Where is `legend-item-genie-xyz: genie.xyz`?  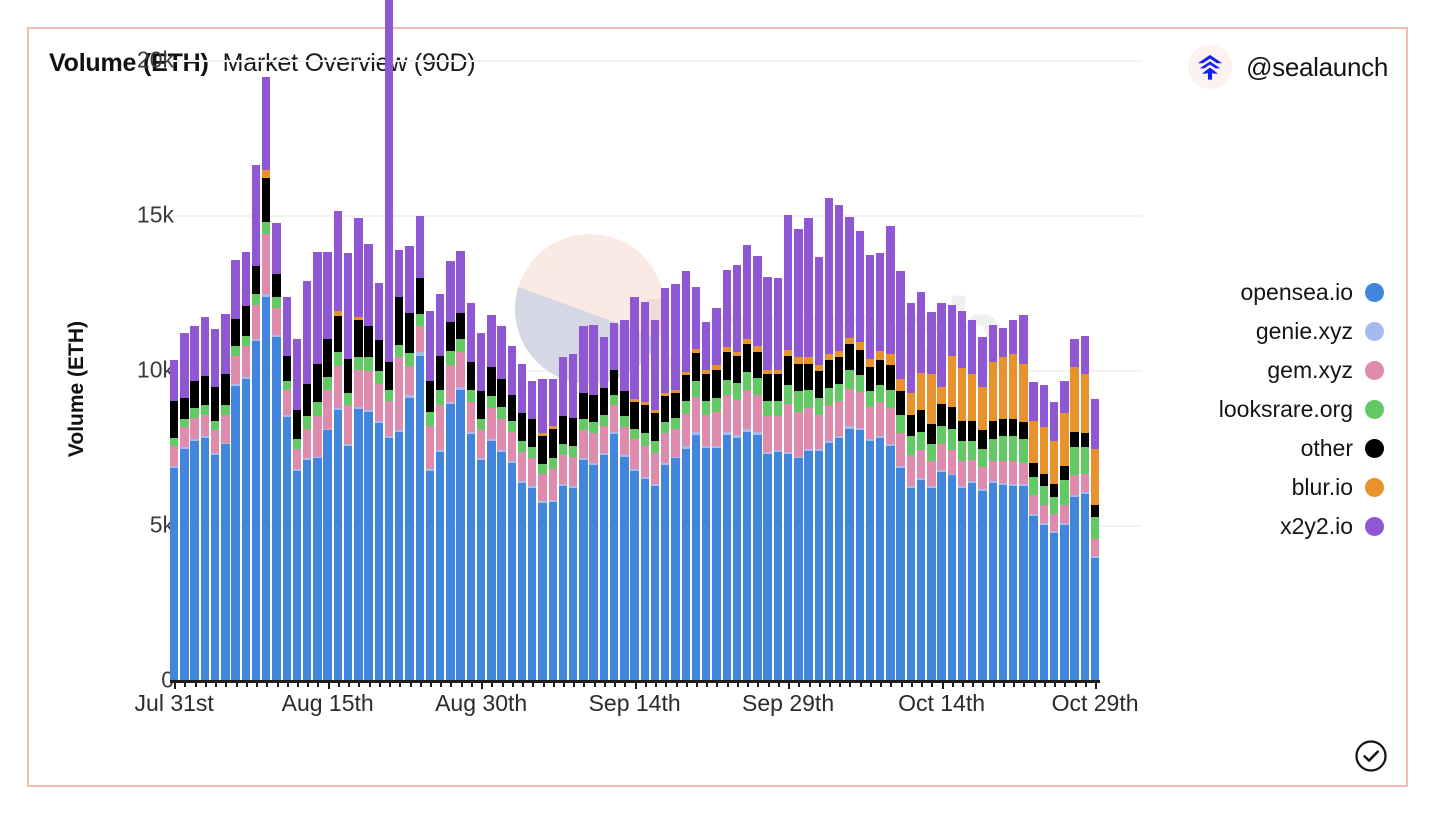 legend-item-genie-xyz: genie.xyz is located at coordinates (1269, 331).